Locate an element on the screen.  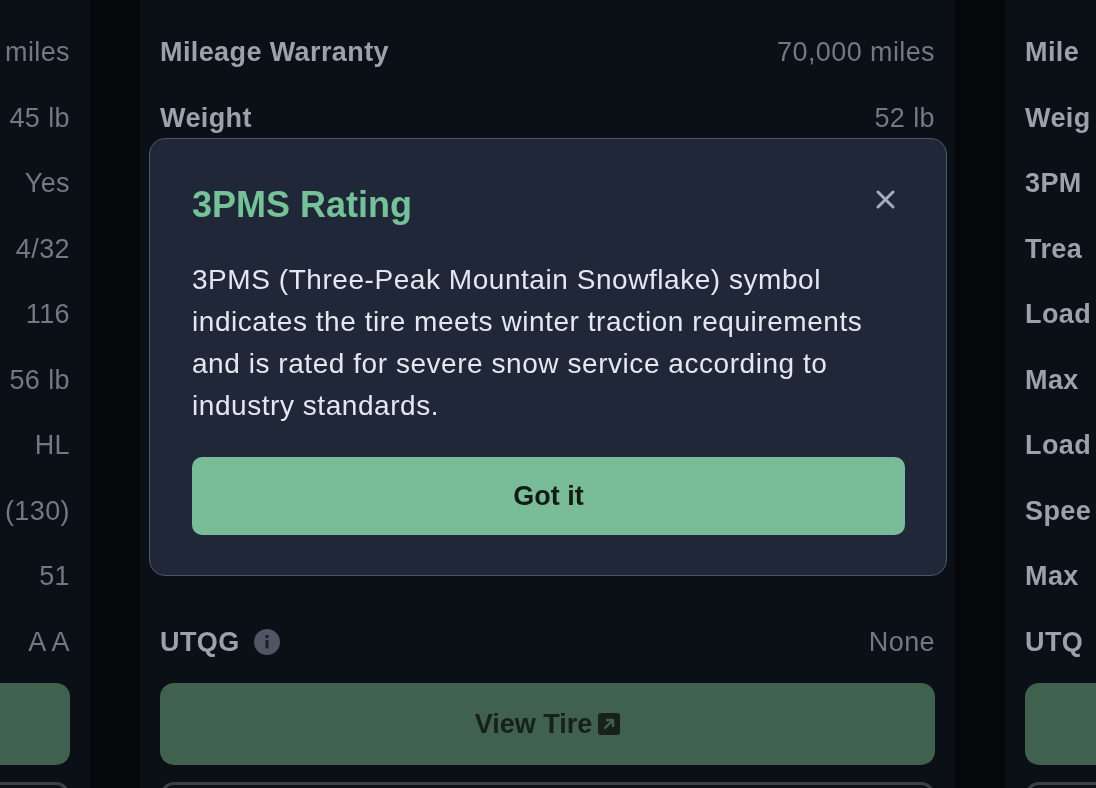
external-link-icon is located at coordinates (609, 724).